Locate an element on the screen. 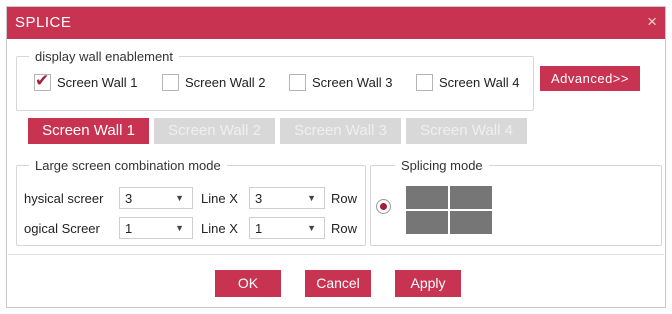  dialog-title: SPLICE is located at coordinates (43, 22).